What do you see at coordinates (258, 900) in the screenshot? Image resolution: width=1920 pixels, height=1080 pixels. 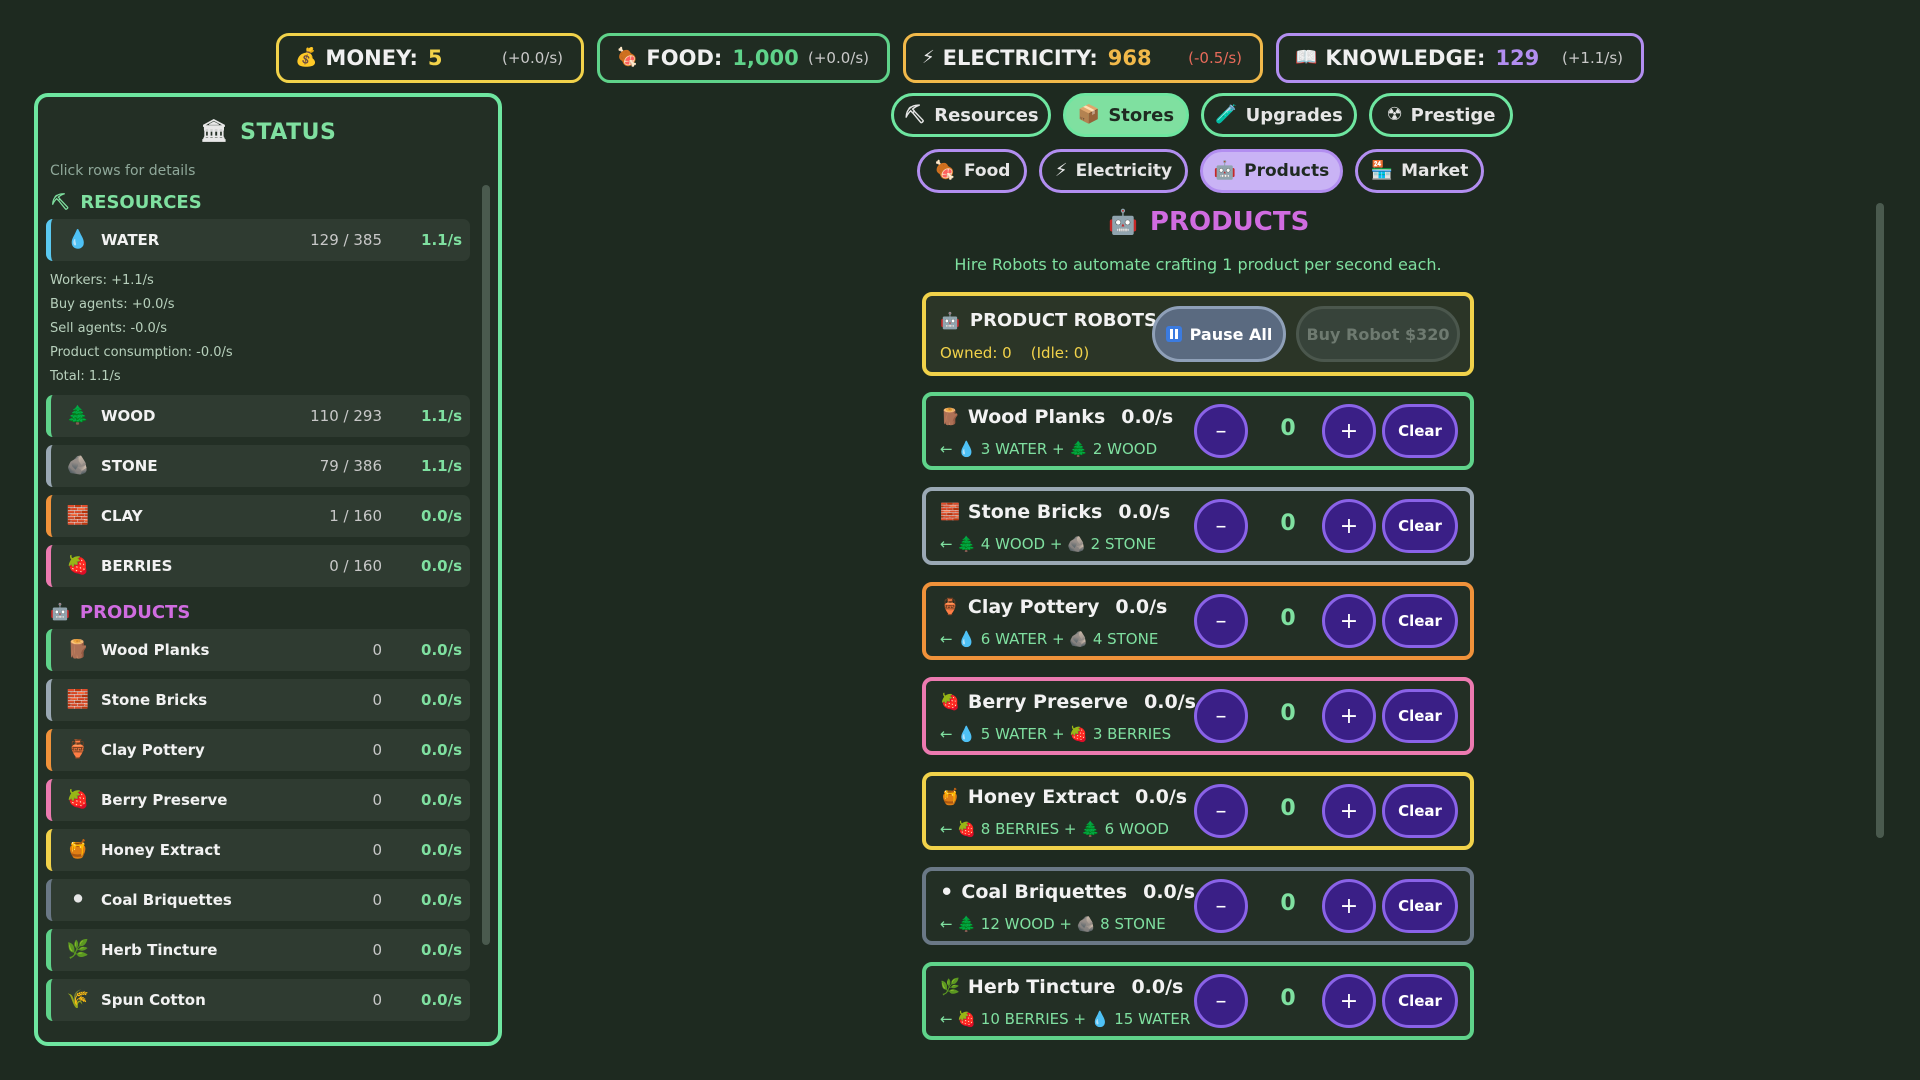 I see `status-row-coal-briquettes: ⚫ Coal Briquettes 0 0.0/s` at bounding box center [258, 900].